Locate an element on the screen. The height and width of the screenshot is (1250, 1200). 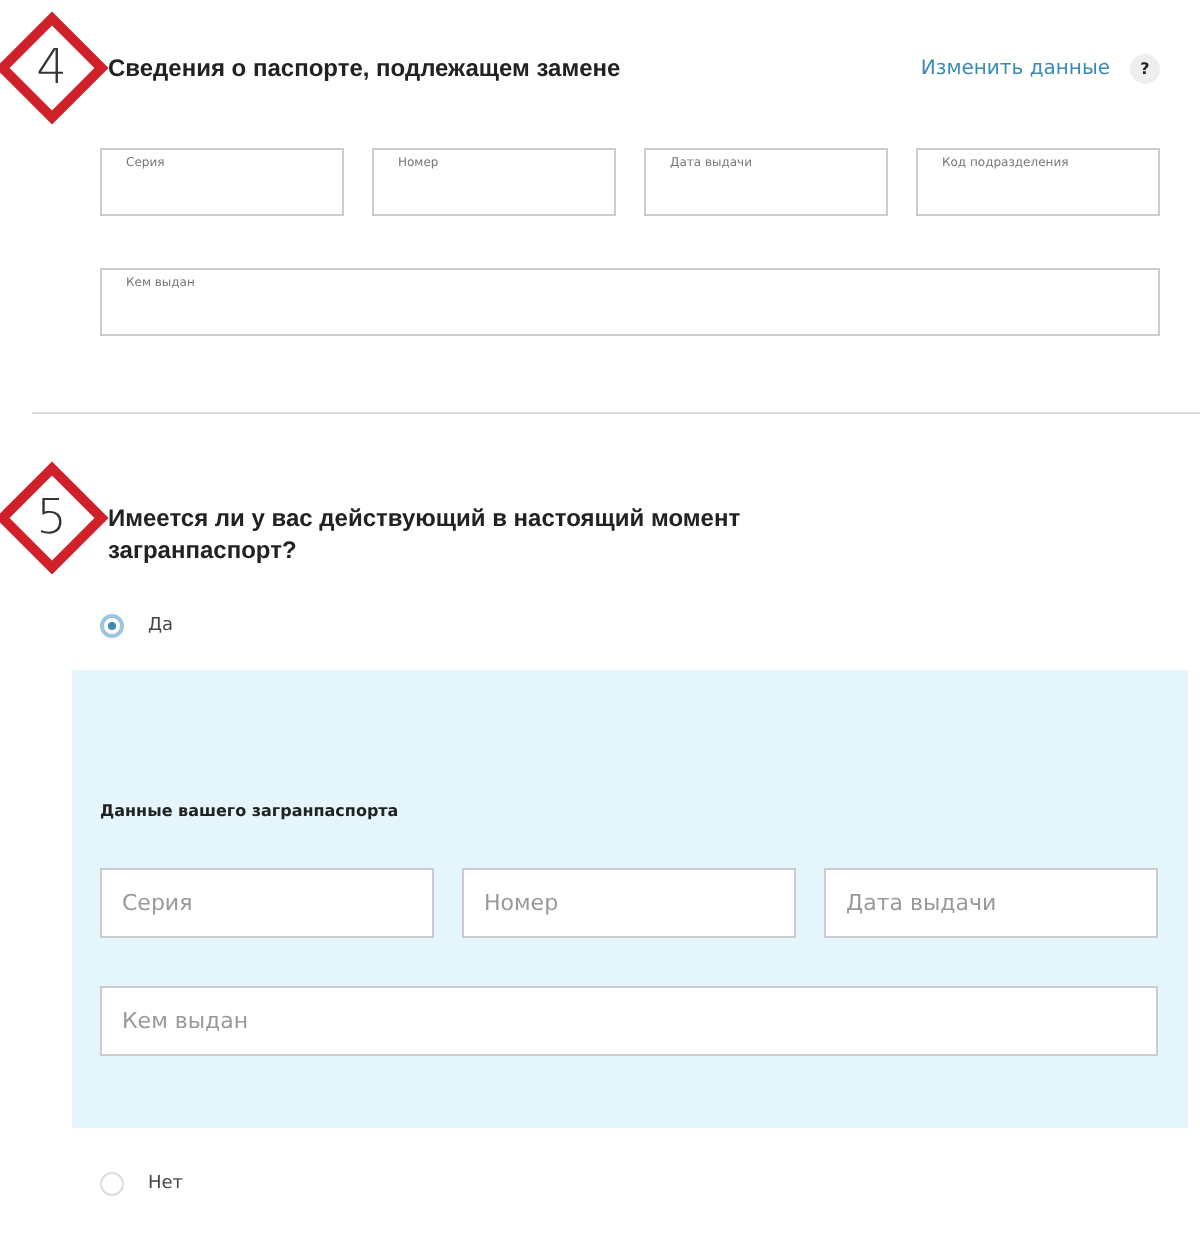
option-label: Нет is located at coordinates (166, 1184).